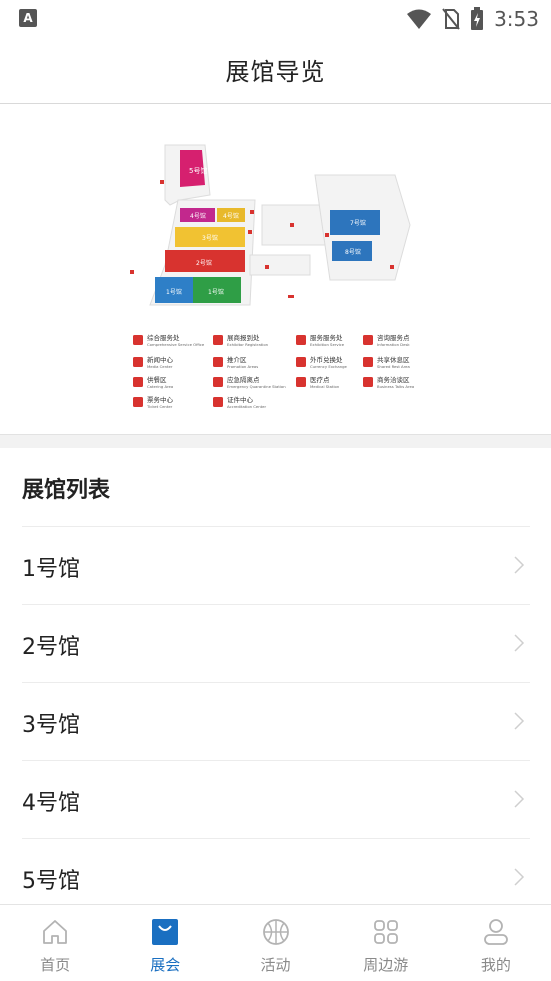  I want to click on user-icon, so click(496, 932).